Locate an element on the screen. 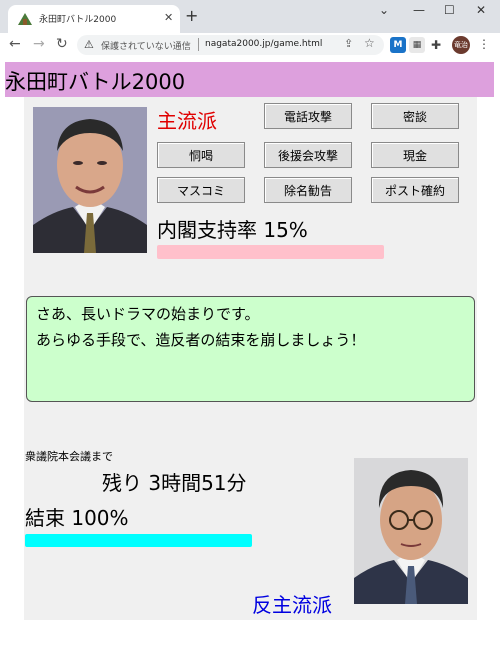 This screenshot has height=672, width=500. message-box: さあ、長いドラマの始まりです。 あらゆる手段で、造反者の結束を崩しましょう！ is located at coordinates (250, 349).